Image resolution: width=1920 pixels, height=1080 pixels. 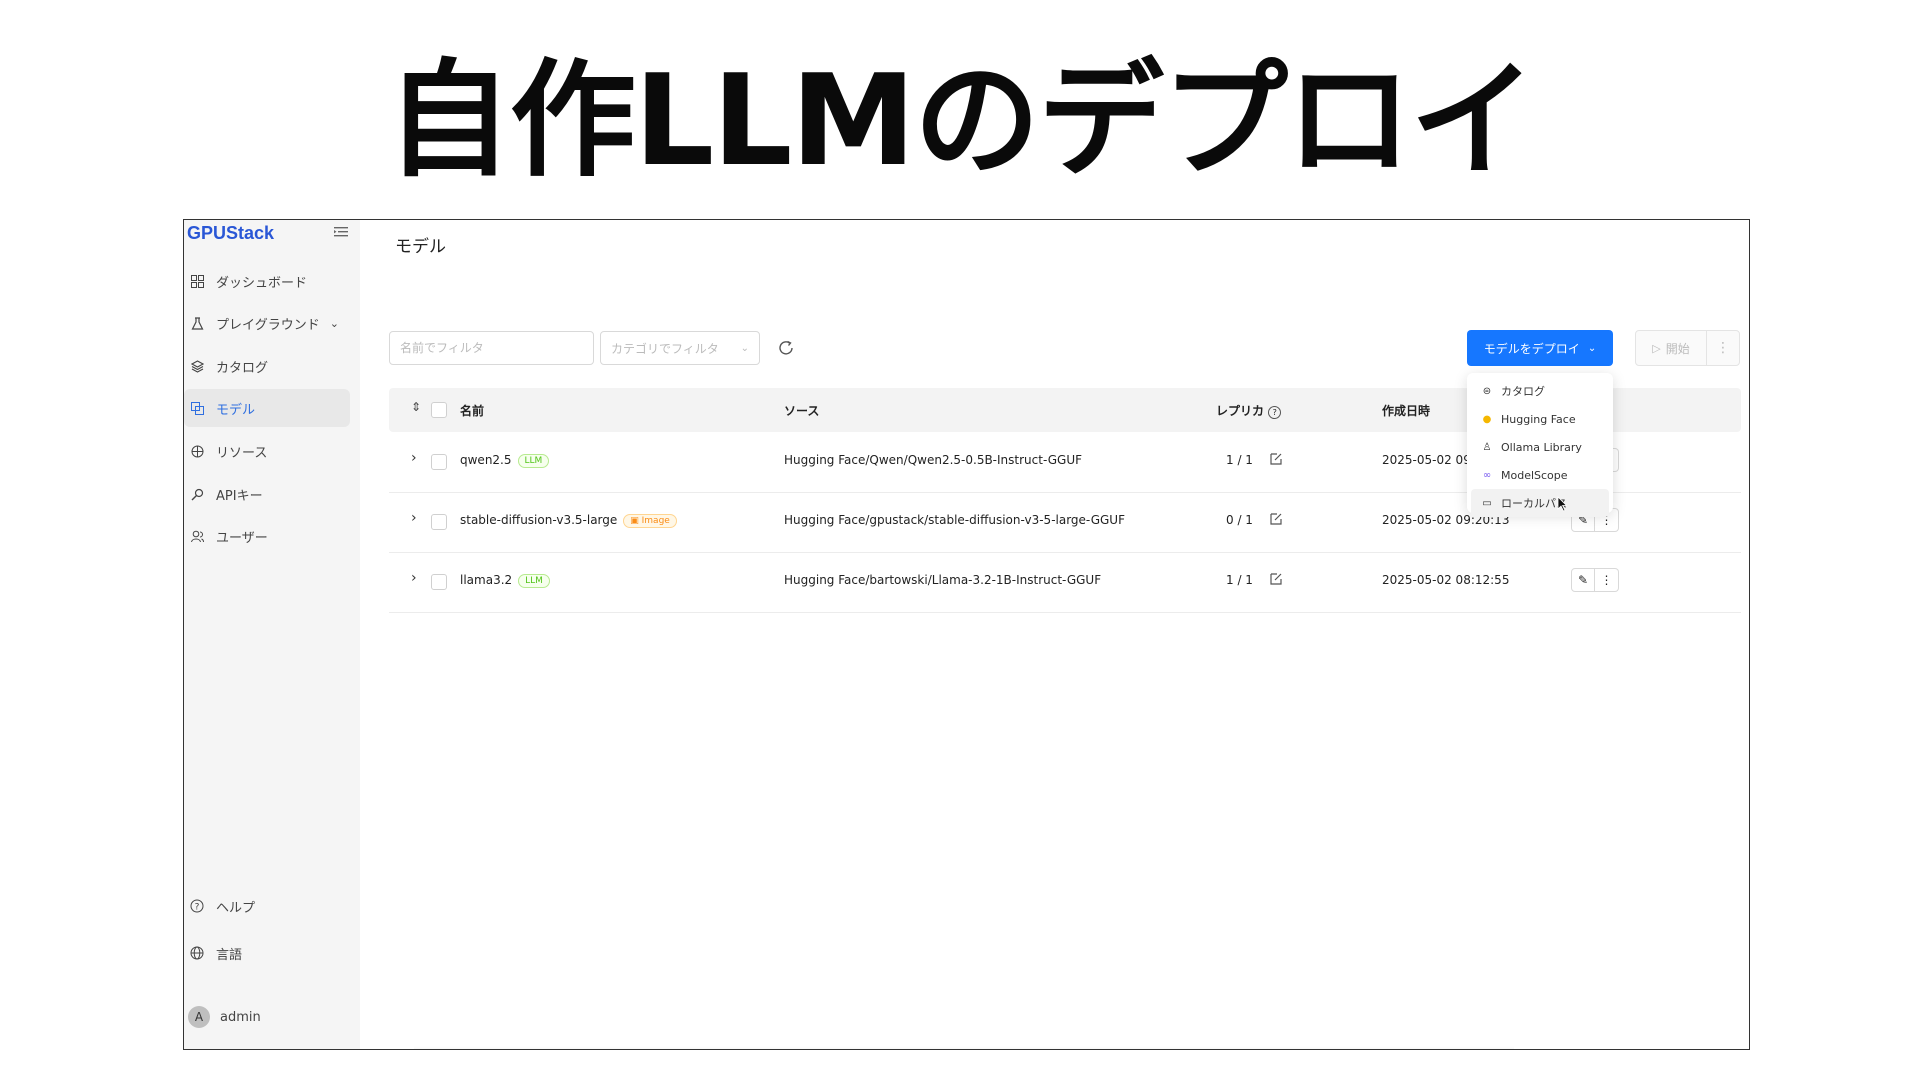 What do you see at coordinates (655, 520) in the screenshot?
I see `model-type-label: Image` at bounding box center [655, 520].